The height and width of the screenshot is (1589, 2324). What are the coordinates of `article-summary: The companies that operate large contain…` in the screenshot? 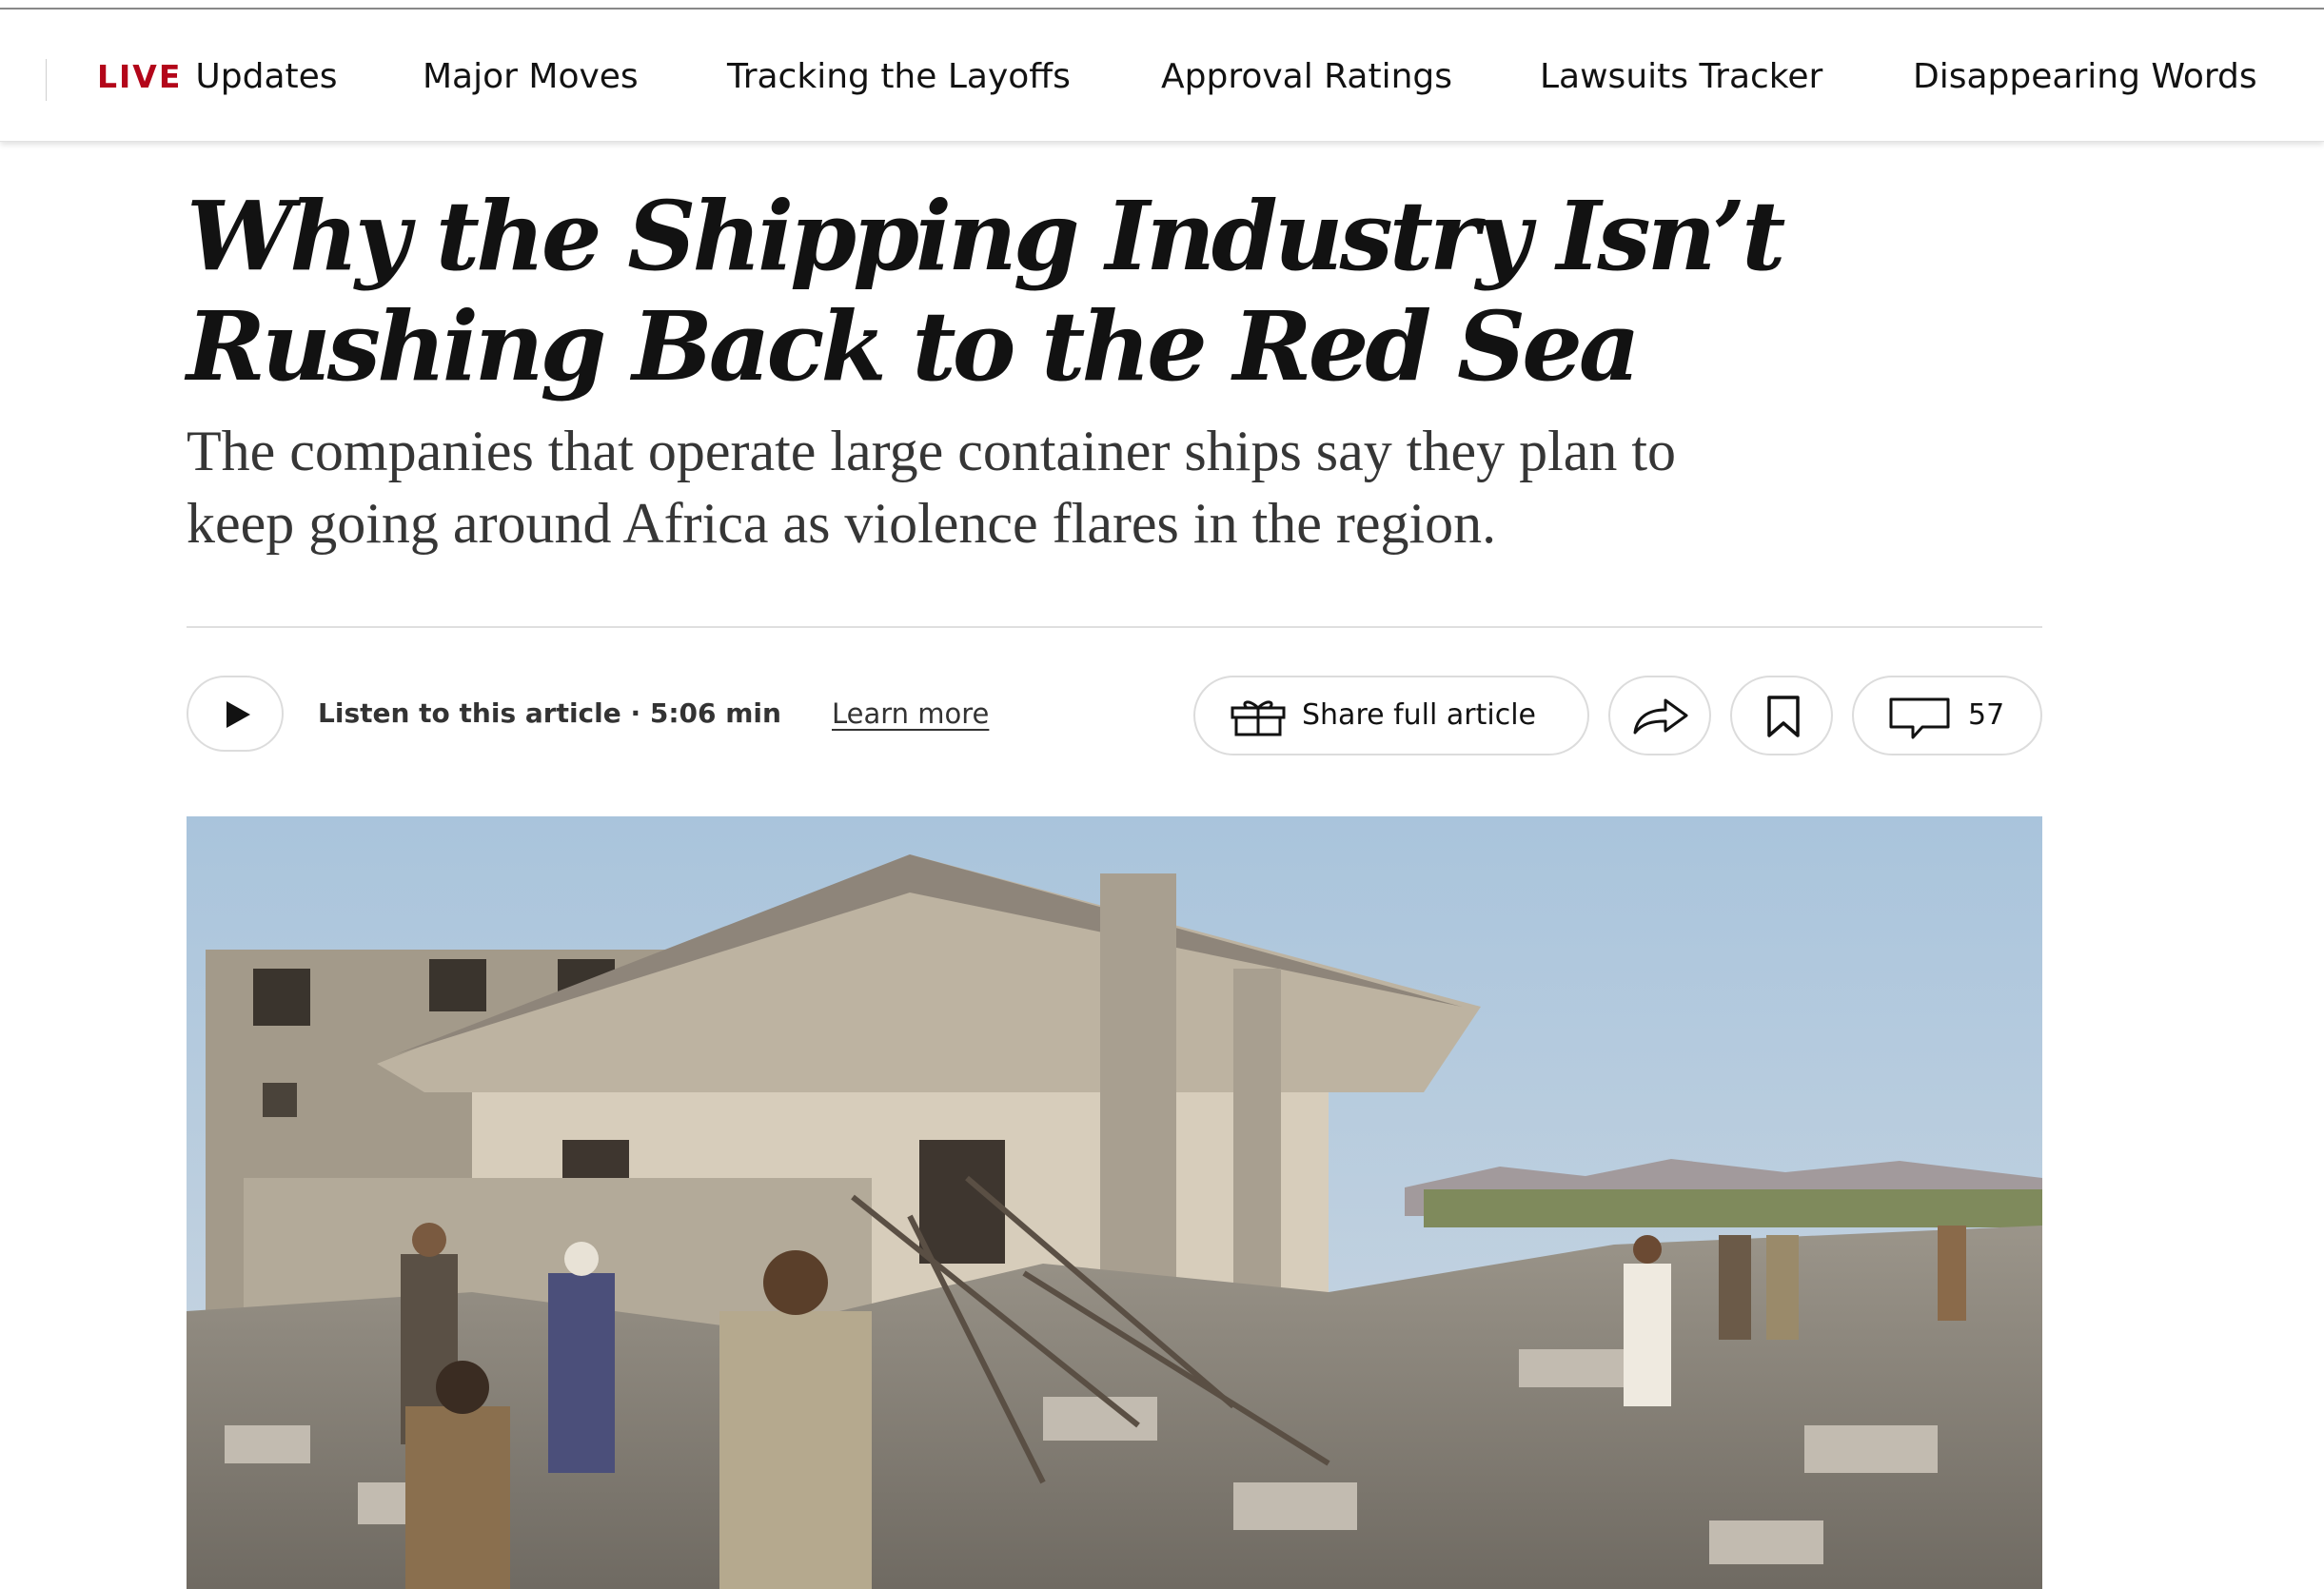 It's located at (1138, 487).